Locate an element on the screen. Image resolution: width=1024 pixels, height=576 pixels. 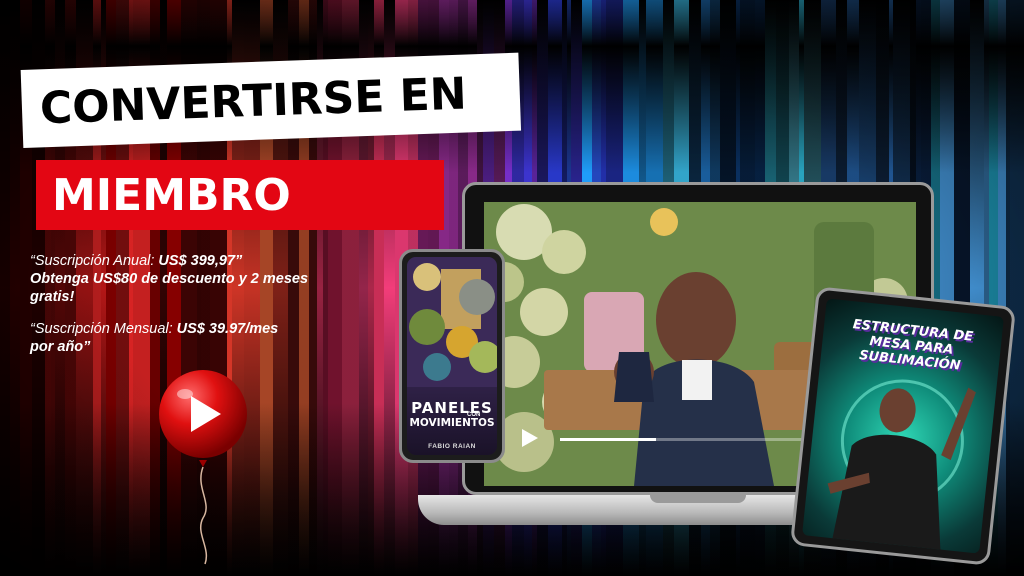
phone-device: PANELES CON MOVIMIENTOS FABIO RAIAN is located at coordinates (452, 356).